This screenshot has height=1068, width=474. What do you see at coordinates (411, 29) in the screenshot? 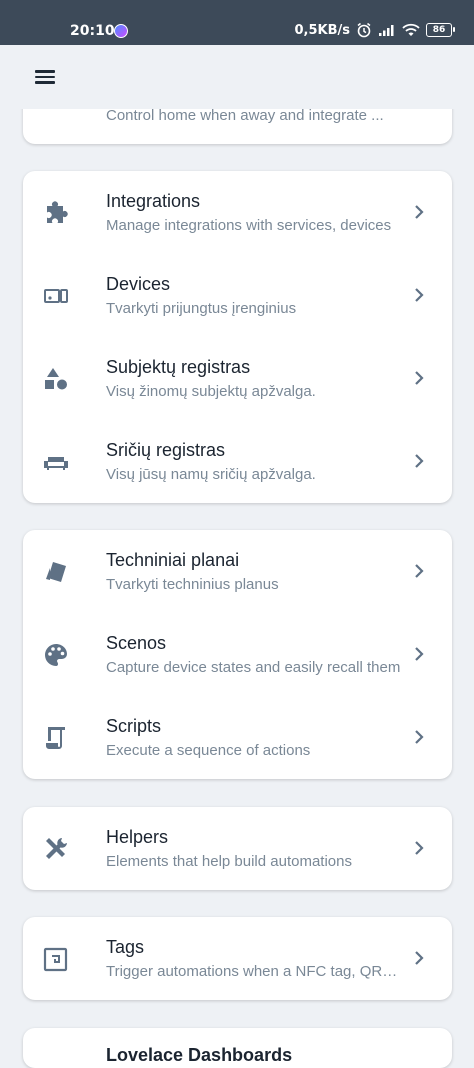
I see `wifi-icon` at bounding box center [411, 29].